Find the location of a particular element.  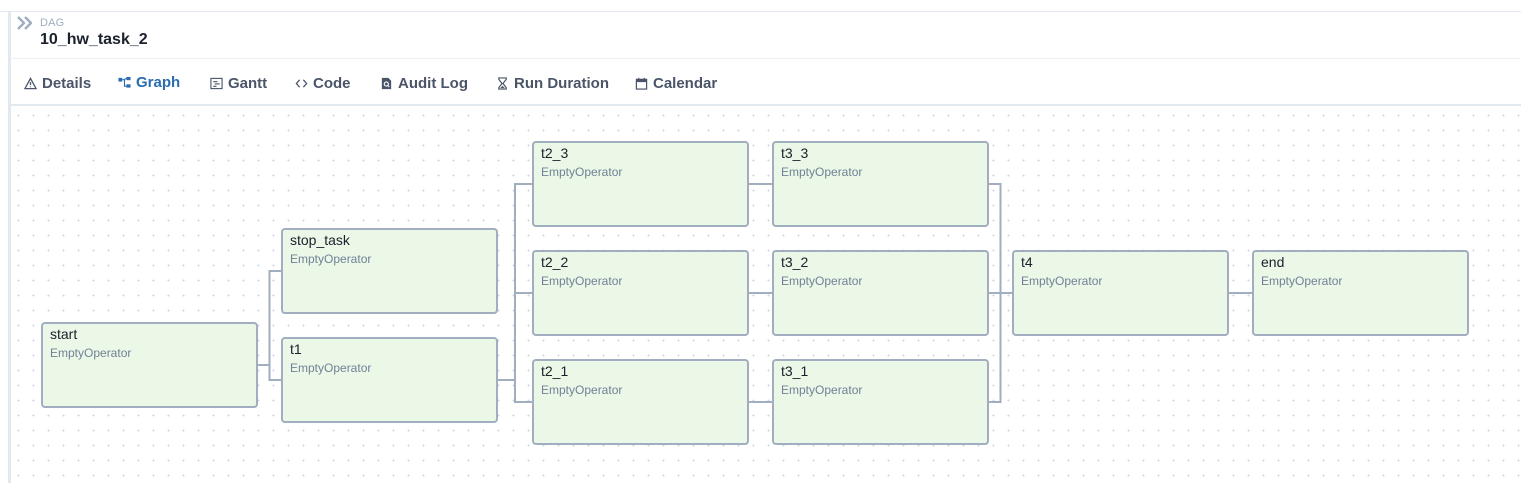

task-node-t2_1: t2_1 EmptyOperator is located at coordinates (640, 402).